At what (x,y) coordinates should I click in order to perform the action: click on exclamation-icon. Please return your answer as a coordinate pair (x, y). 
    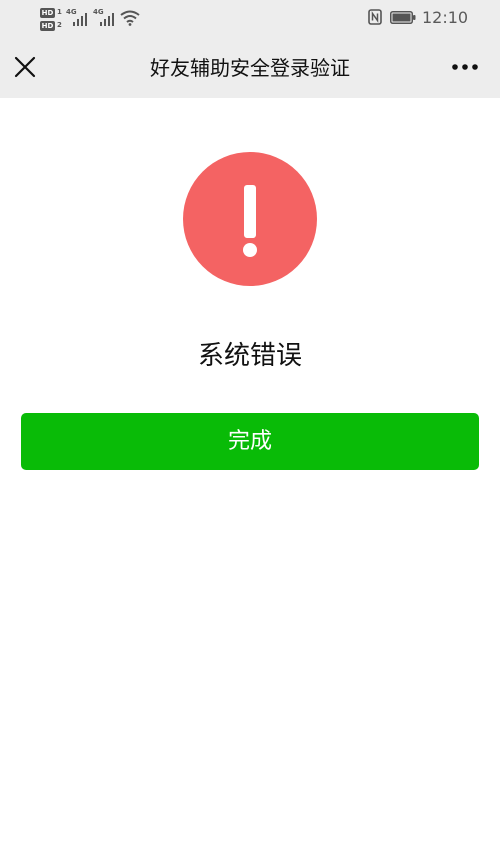
    Looking at the image, I should click on (250, 221).